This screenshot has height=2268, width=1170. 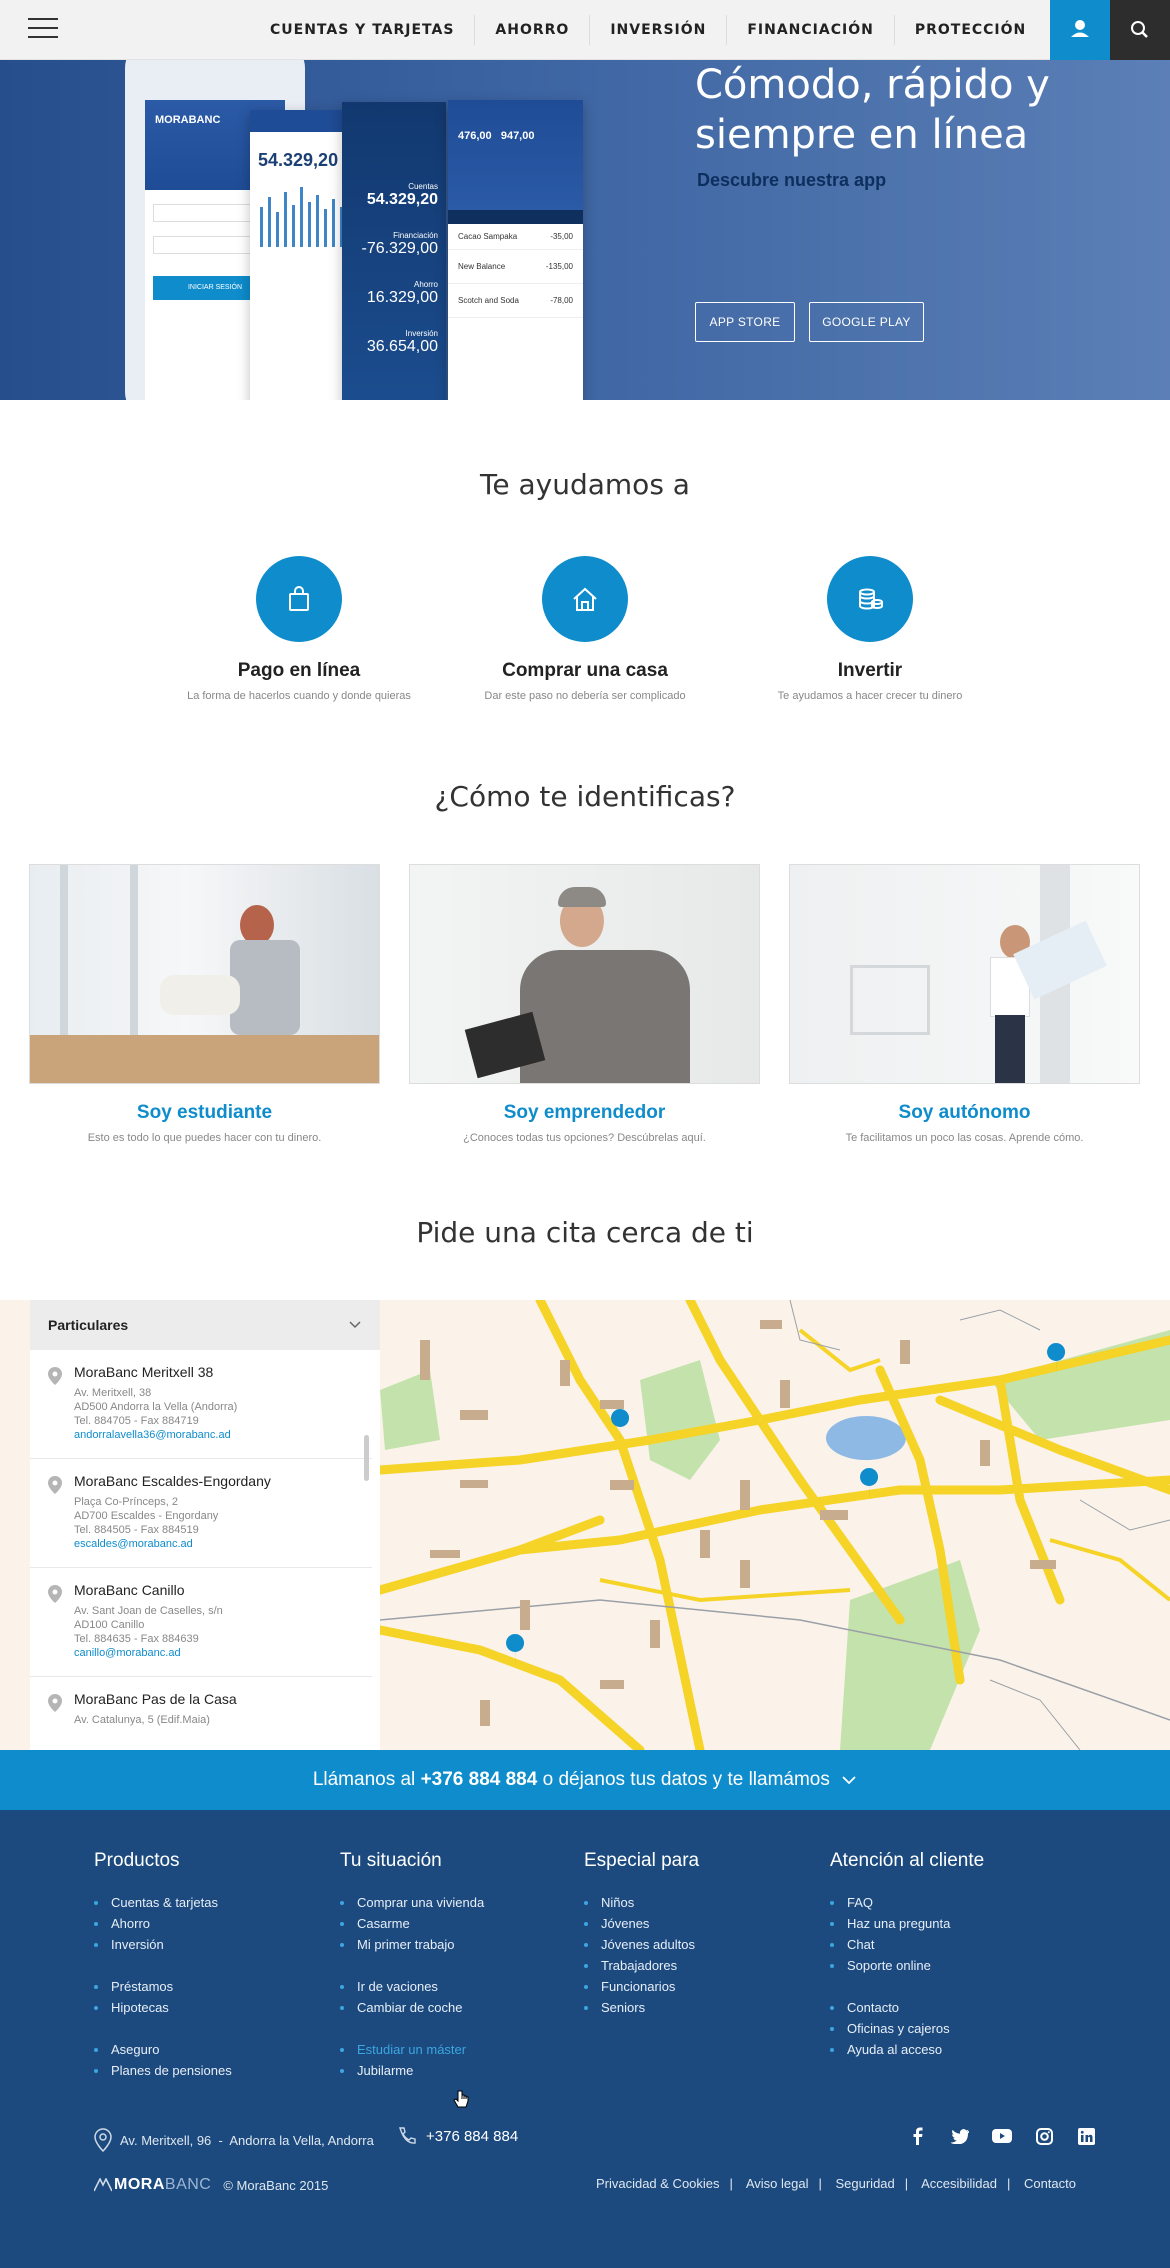 What do you see at coordinates (907, 1965) in the screenshot?
I see `footer-link: Soporte online` at bounding box center [907, 1965].